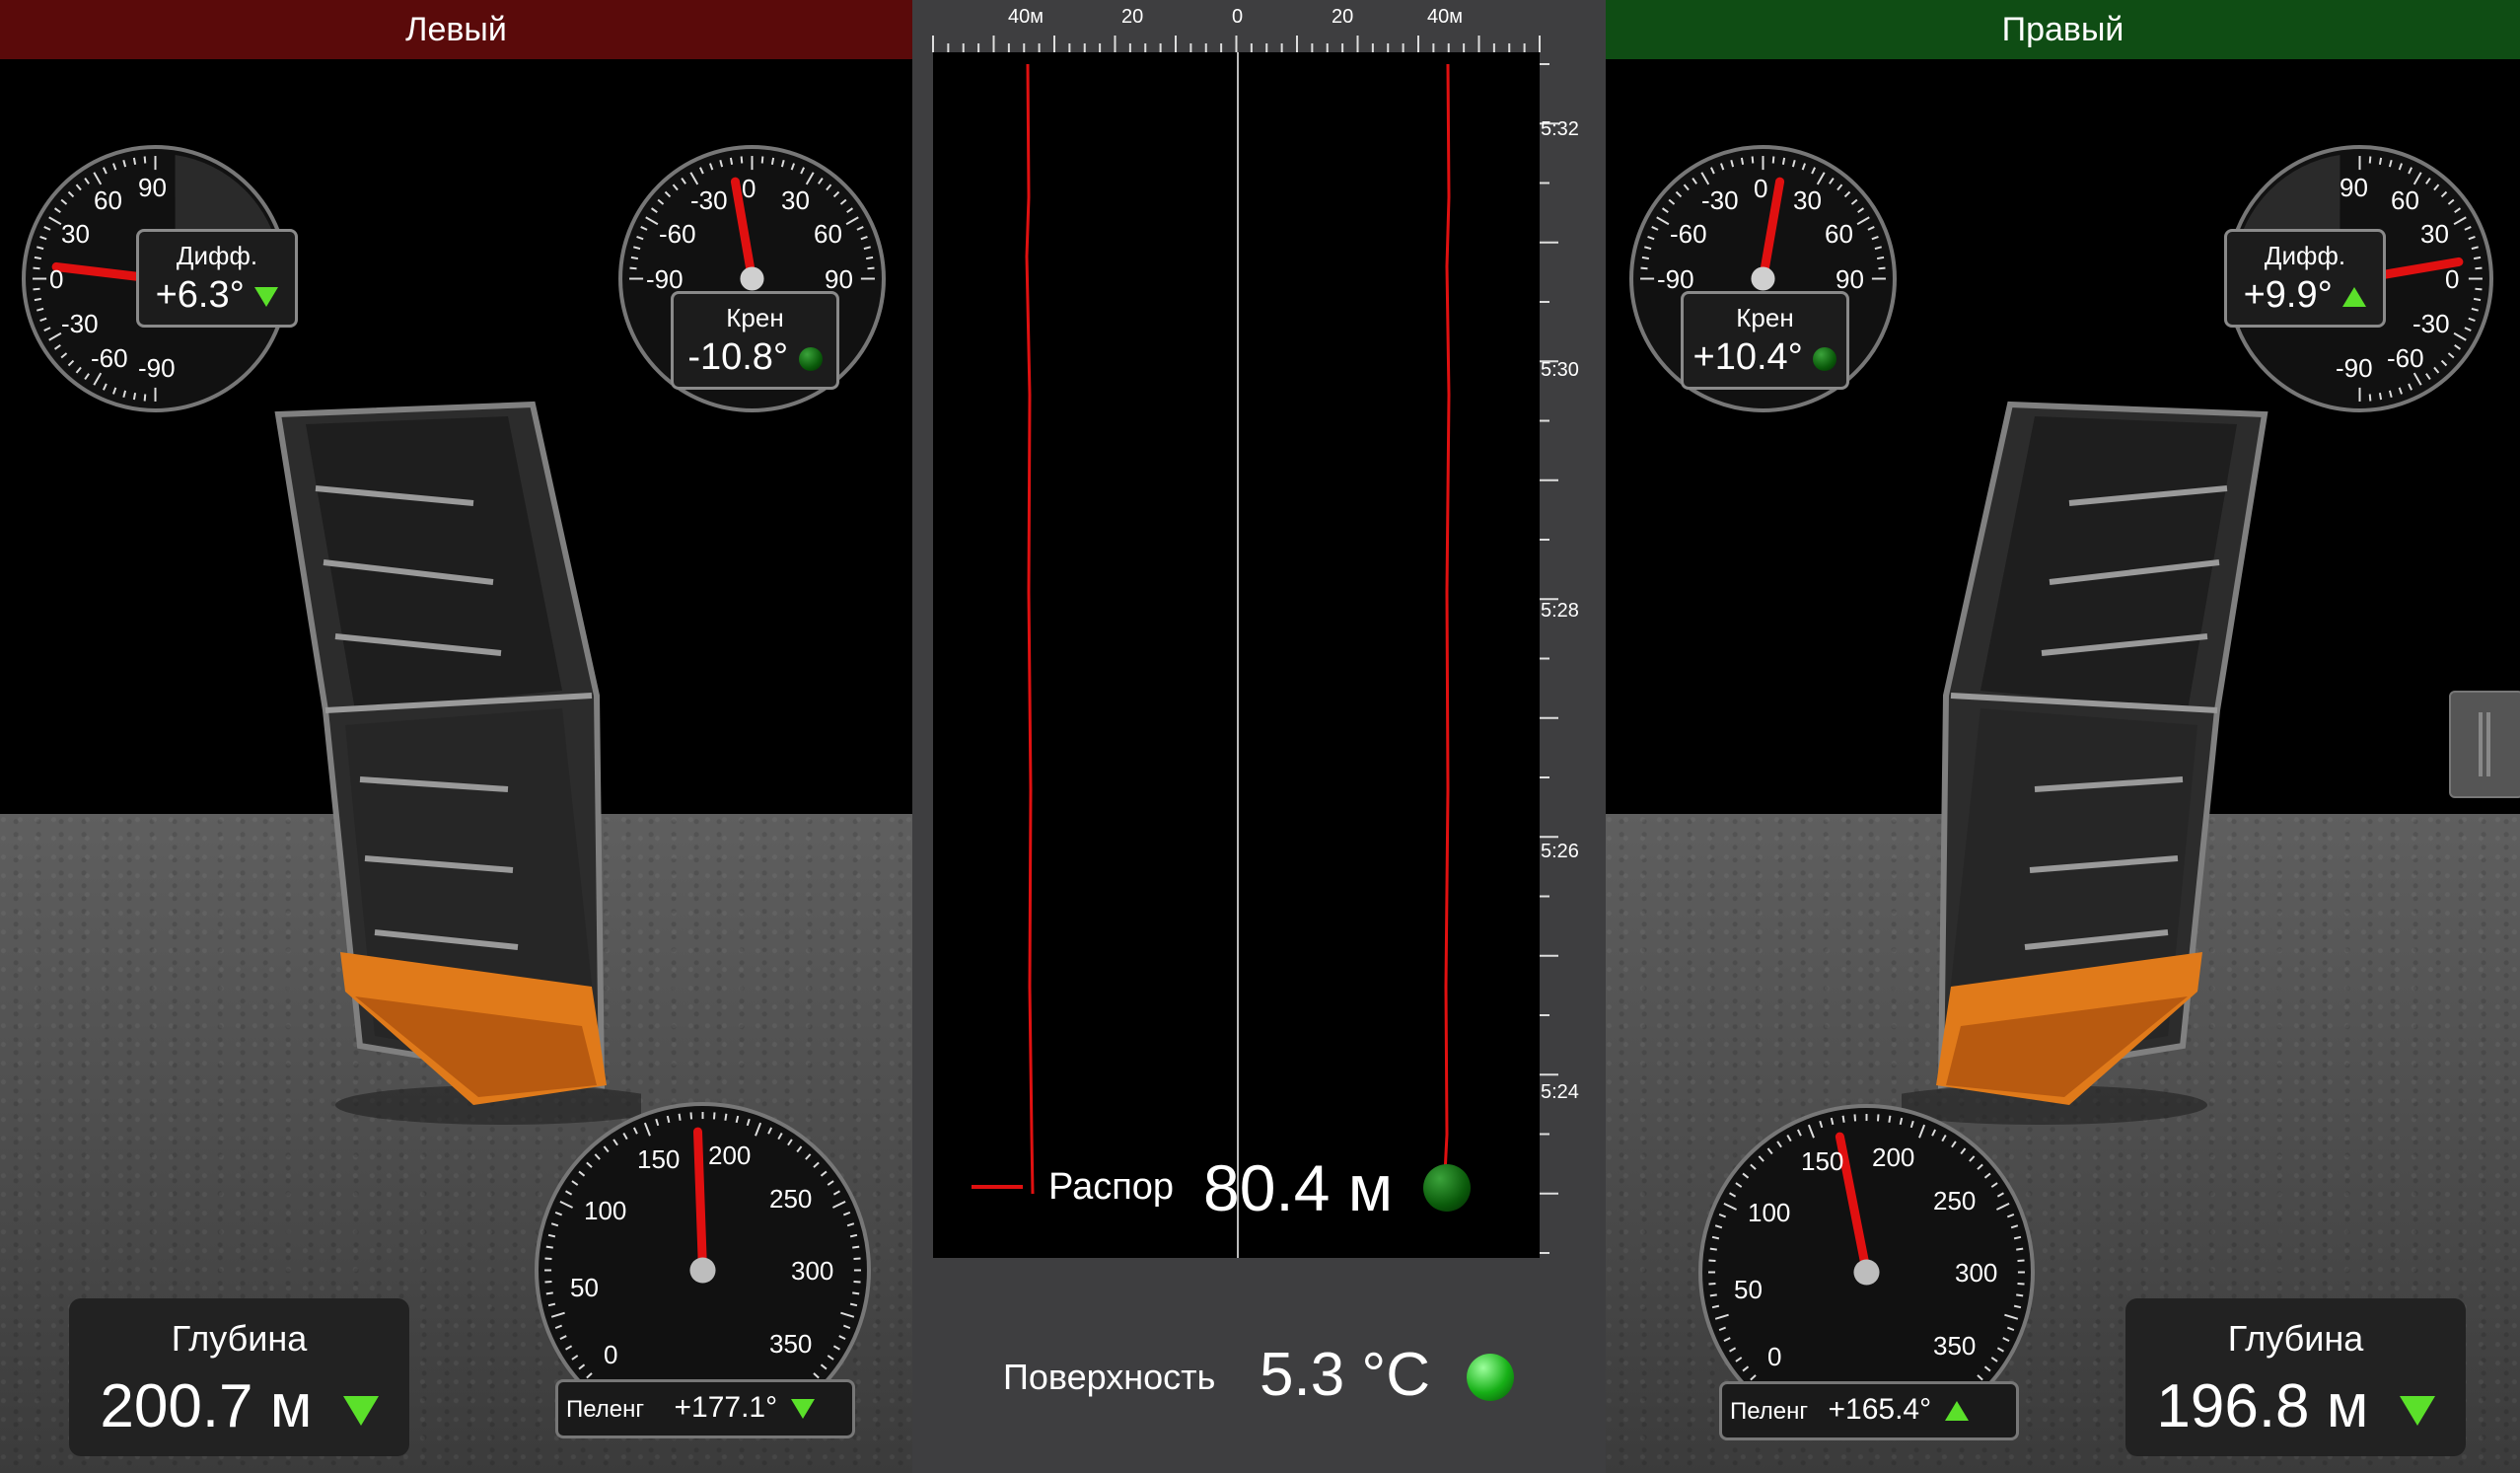  What do you see at coordinates (659, 1159) in the screenshot?
I see `left-heading-tick-150: 150` at bounding box center [659, 1159].